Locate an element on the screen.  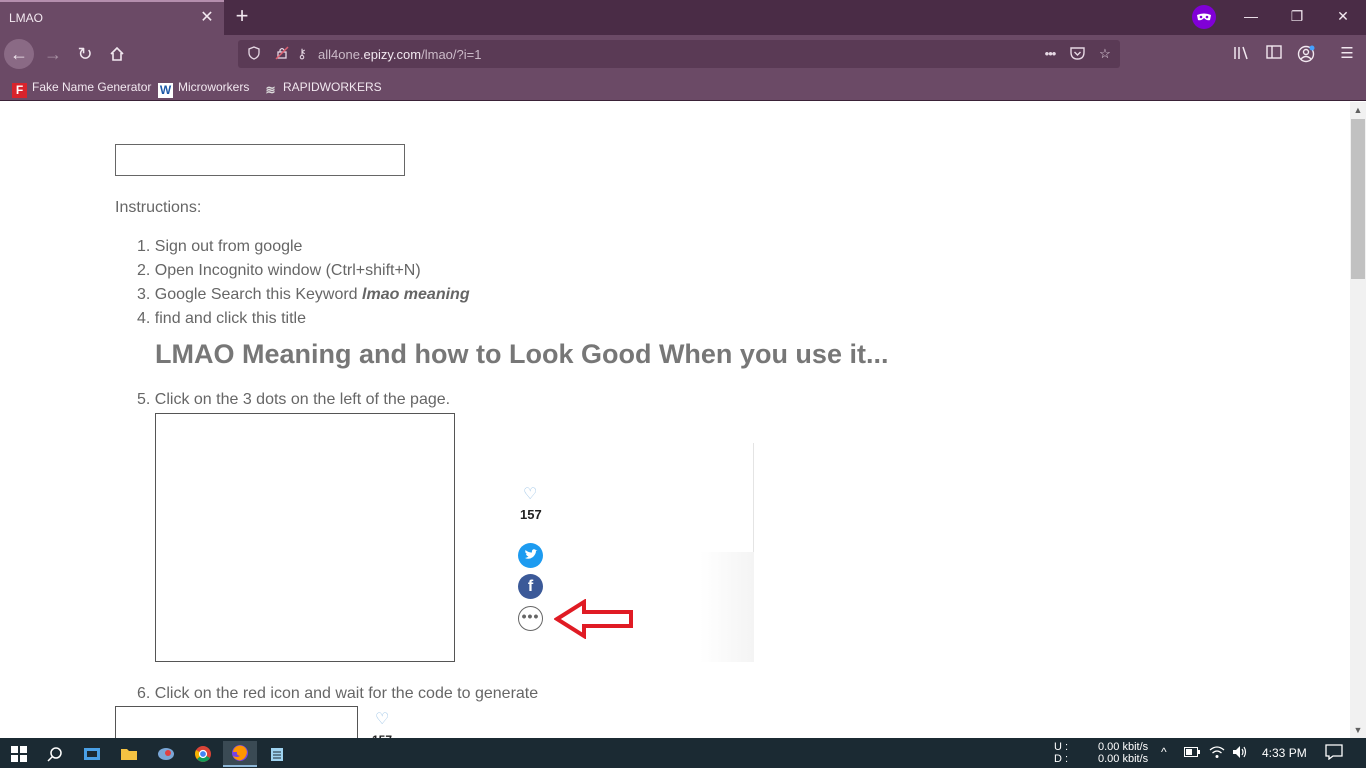
account-icon is located at coordinates (1306, 54).